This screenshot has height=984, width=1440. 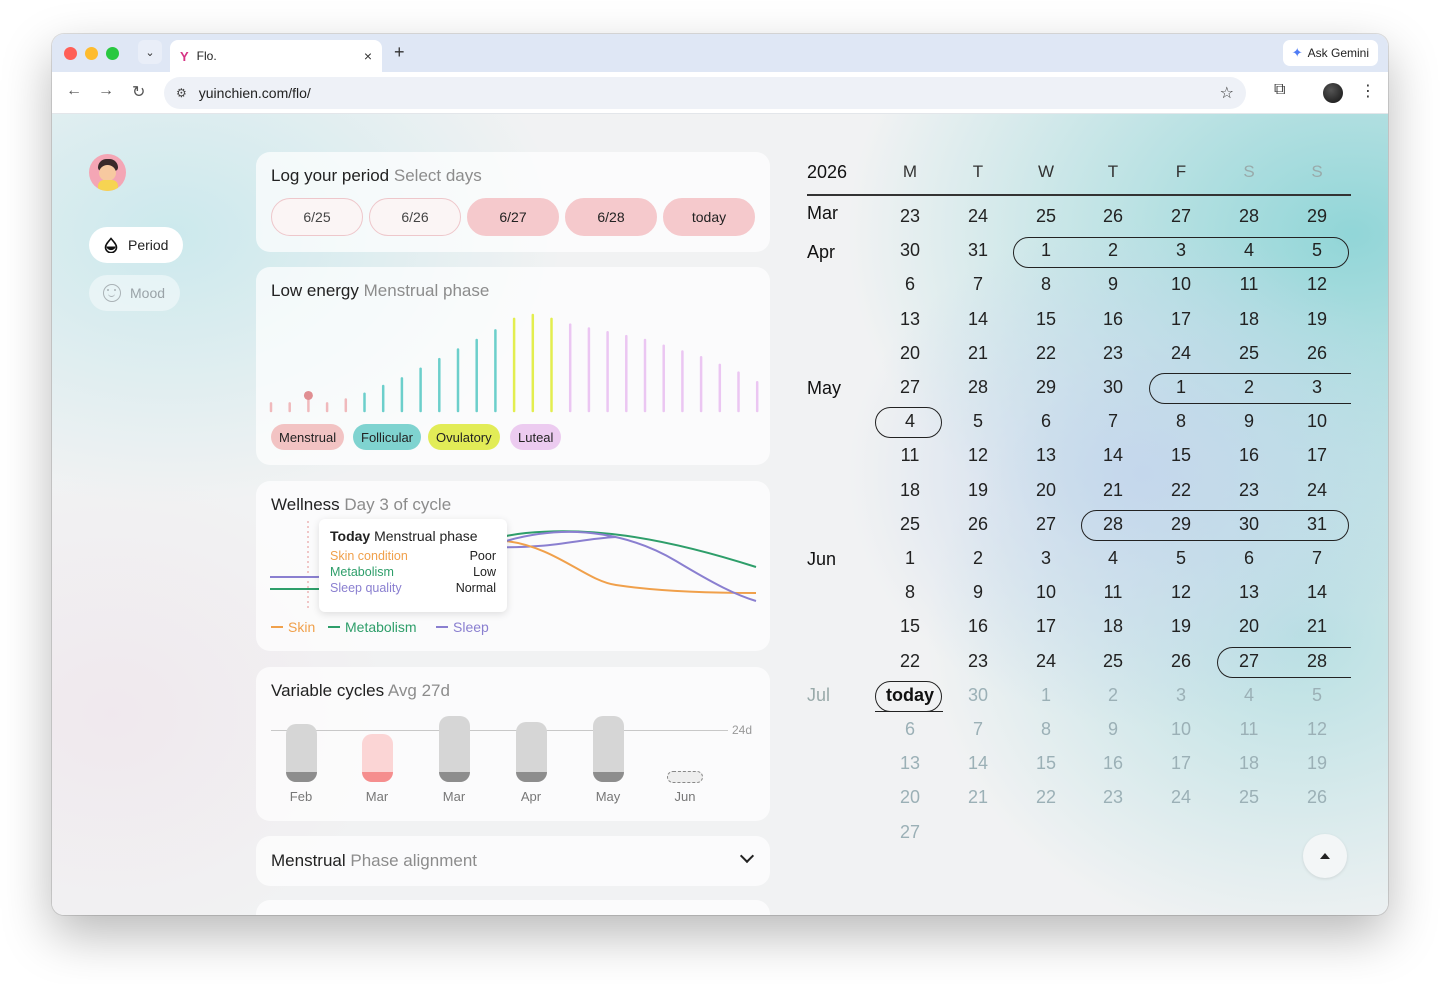 I want to click on calendar-day: 28, so click(x=978, y=387).